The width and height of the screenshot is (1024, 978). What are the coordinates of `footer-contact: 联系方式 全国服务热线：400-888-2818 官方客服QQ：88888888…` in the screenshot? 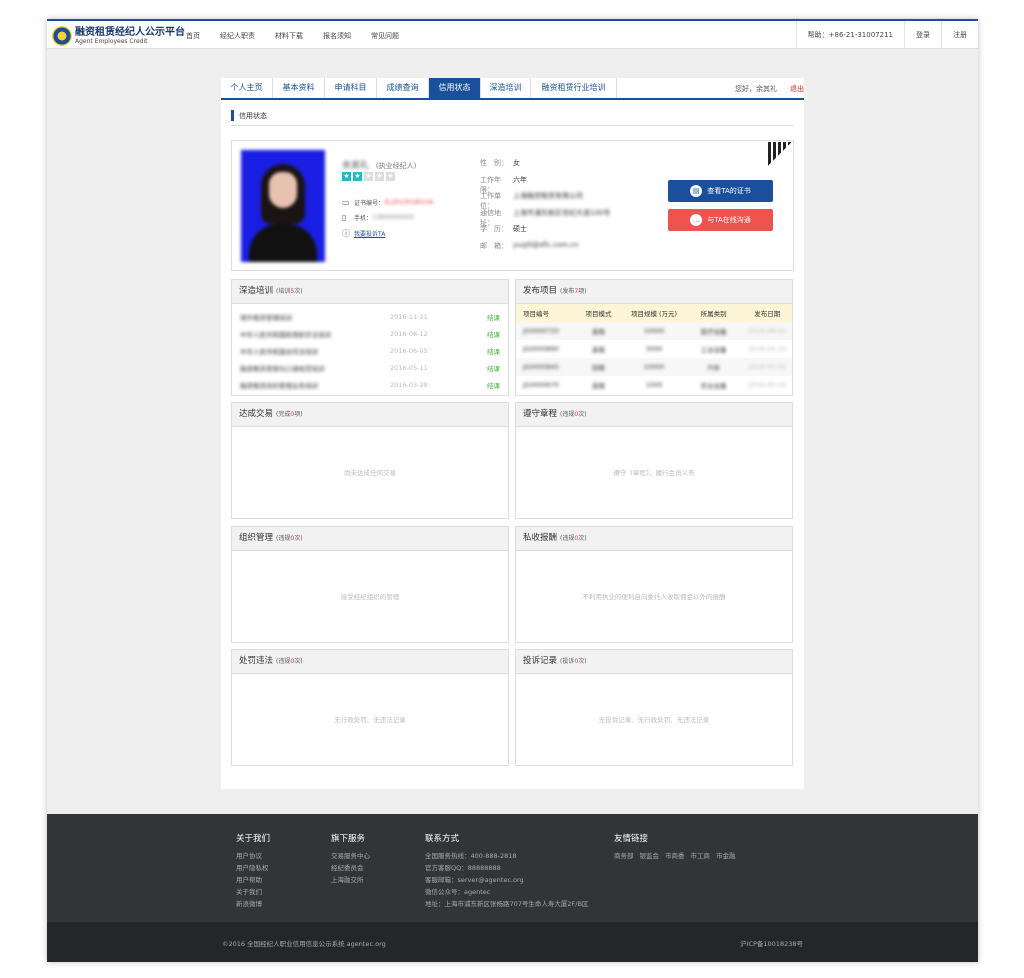 It's located at (507, 871).